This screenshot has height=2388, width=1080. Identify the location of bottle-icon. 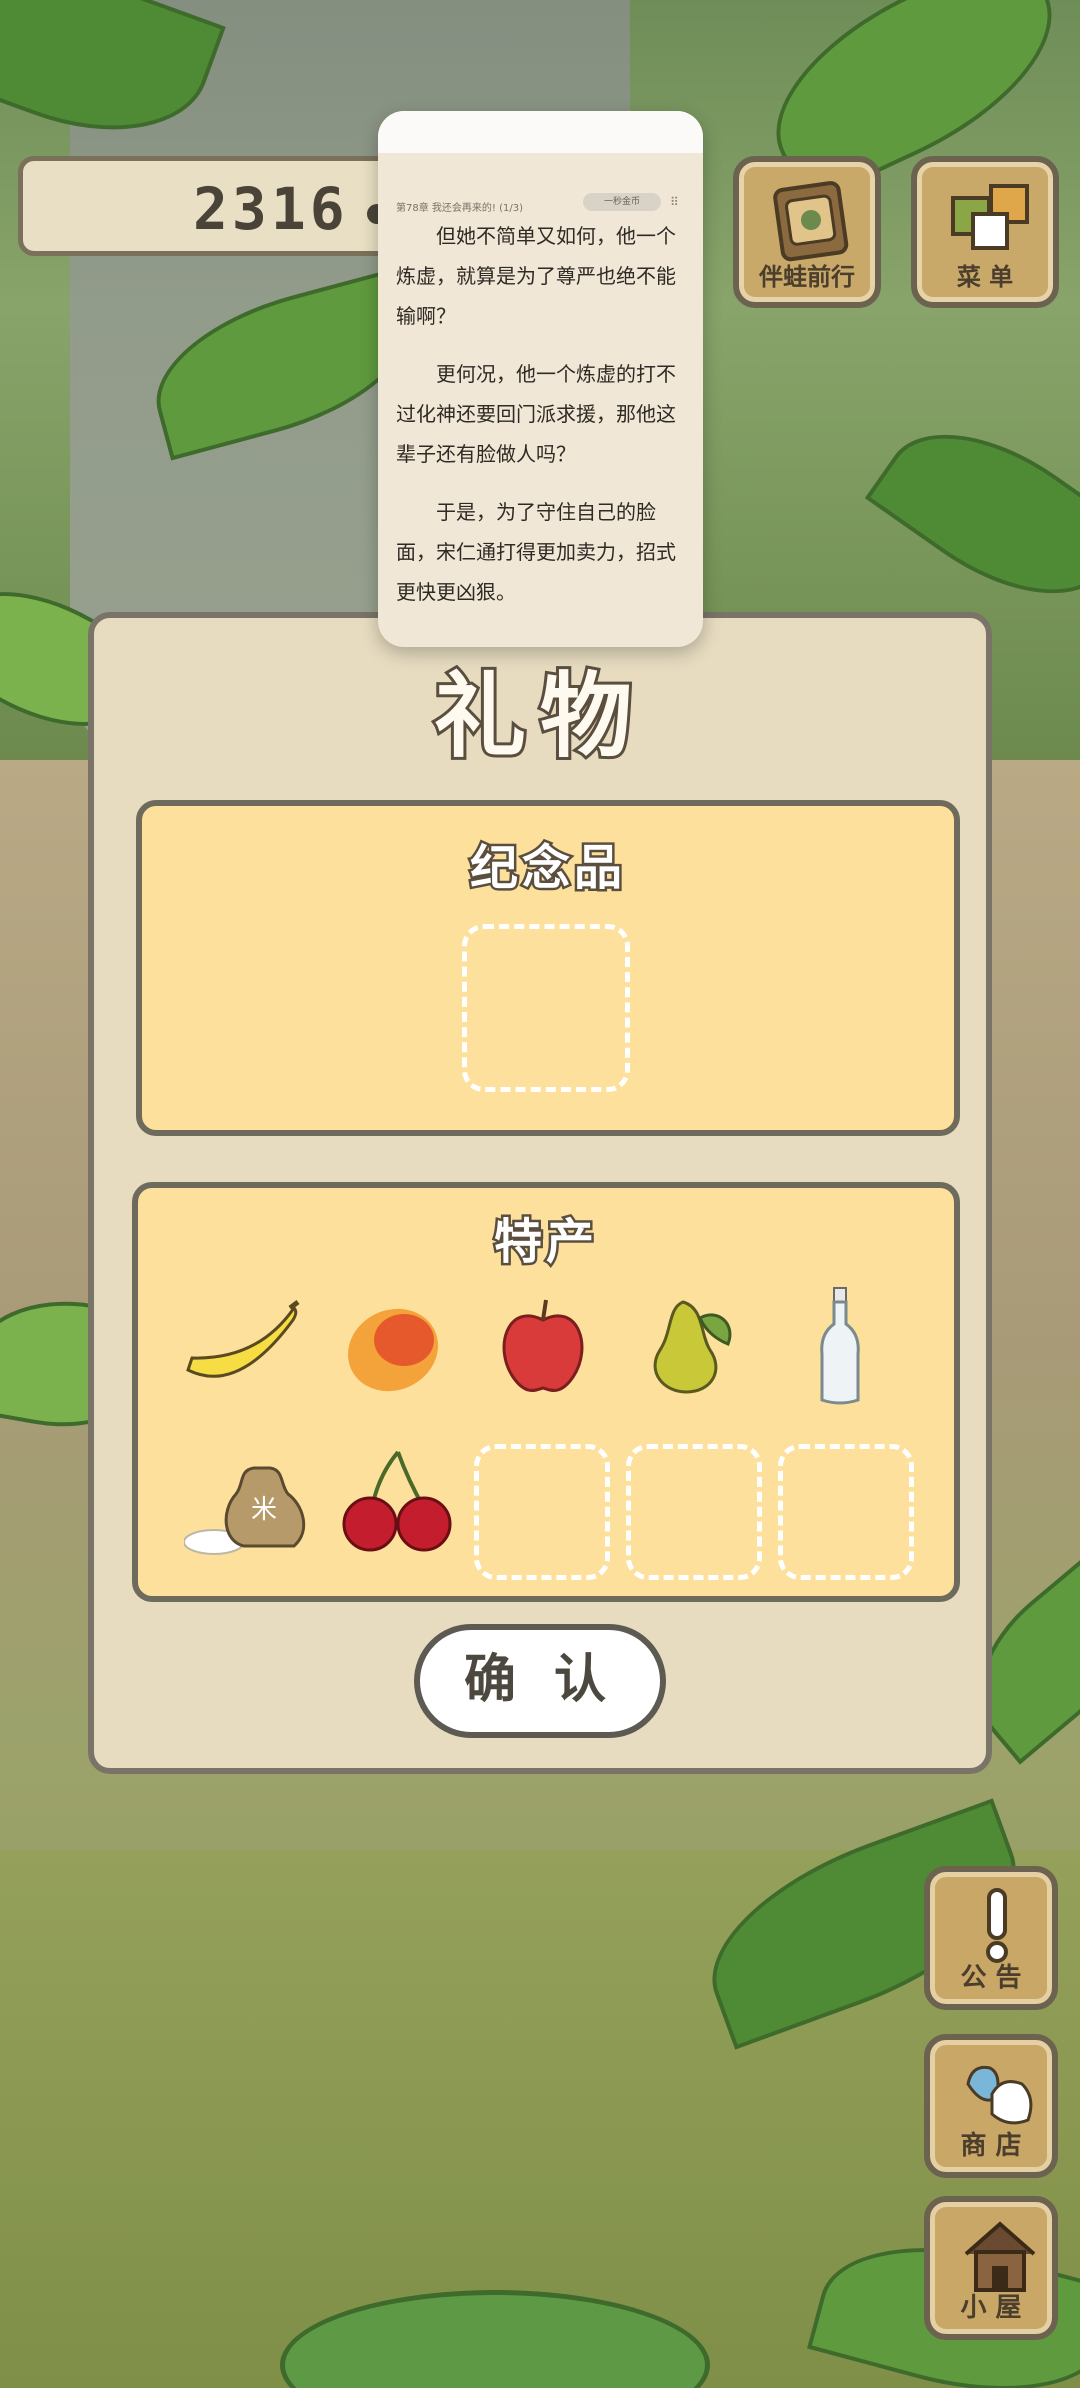
(840, 1346).